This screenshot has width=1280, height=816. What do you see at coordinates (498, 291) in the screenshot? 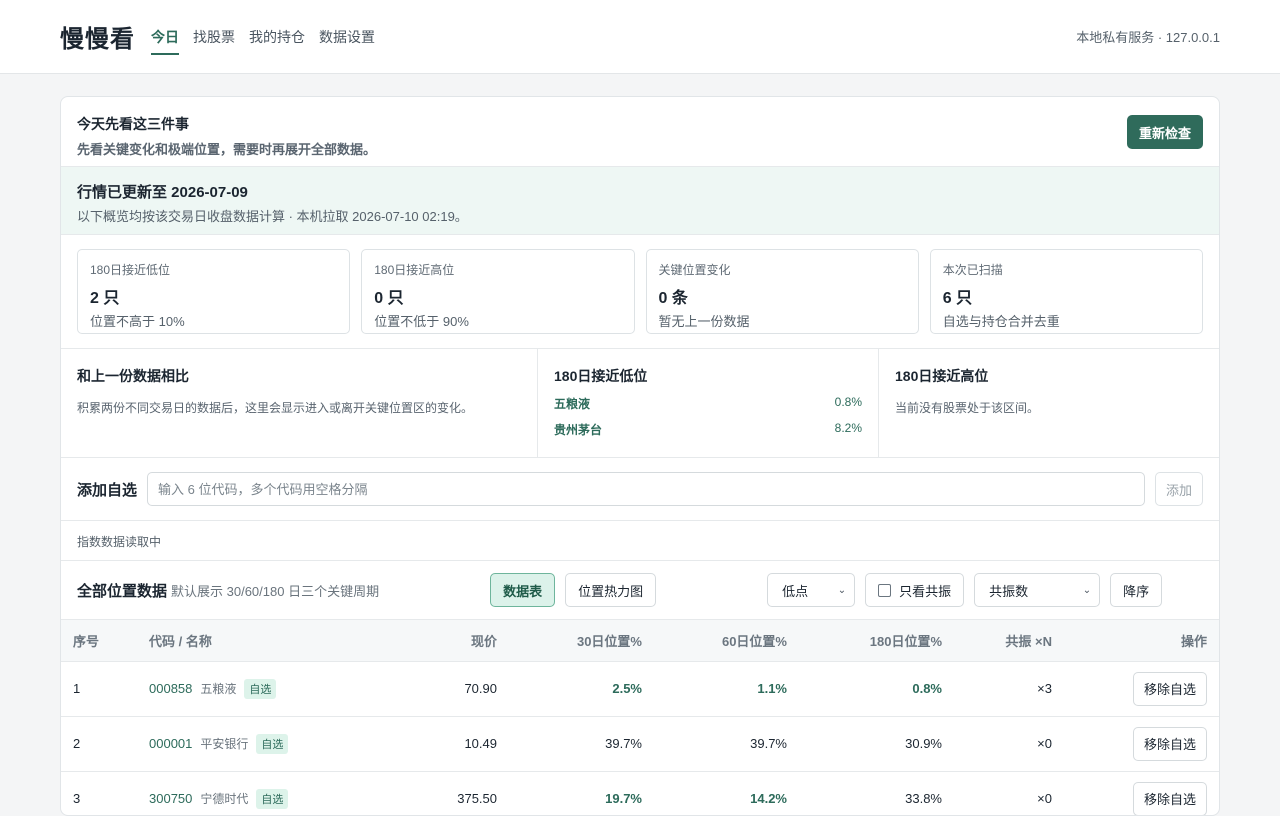
I see `stat-card-high: 180日接近高位 0 只 位置不低于 90%` at bounding box center [498, 291].